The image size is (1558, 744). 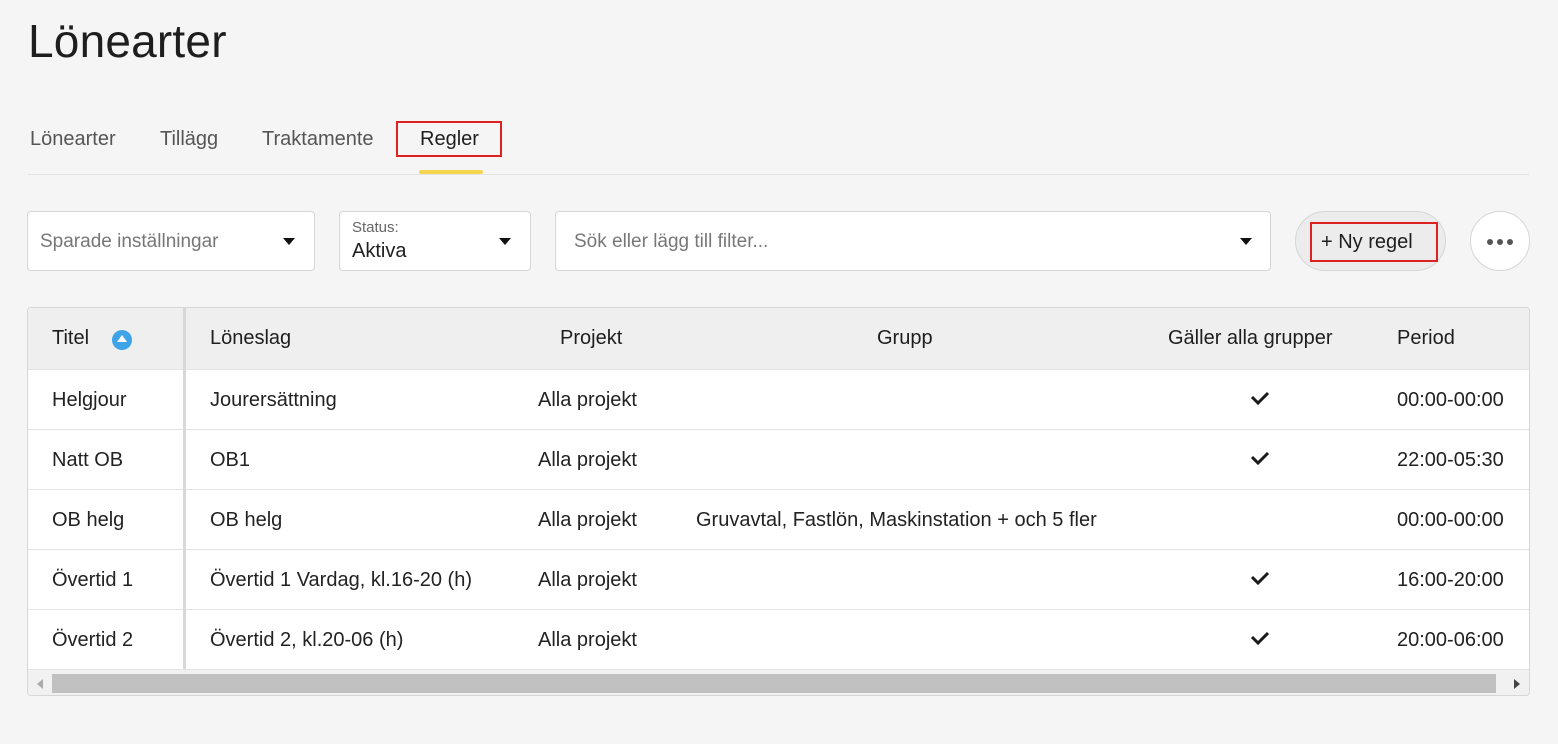 What do you see at coordinates (375, 227) in the screenshot?
I see `status-label: Status:` at bounding box center [375, 227].